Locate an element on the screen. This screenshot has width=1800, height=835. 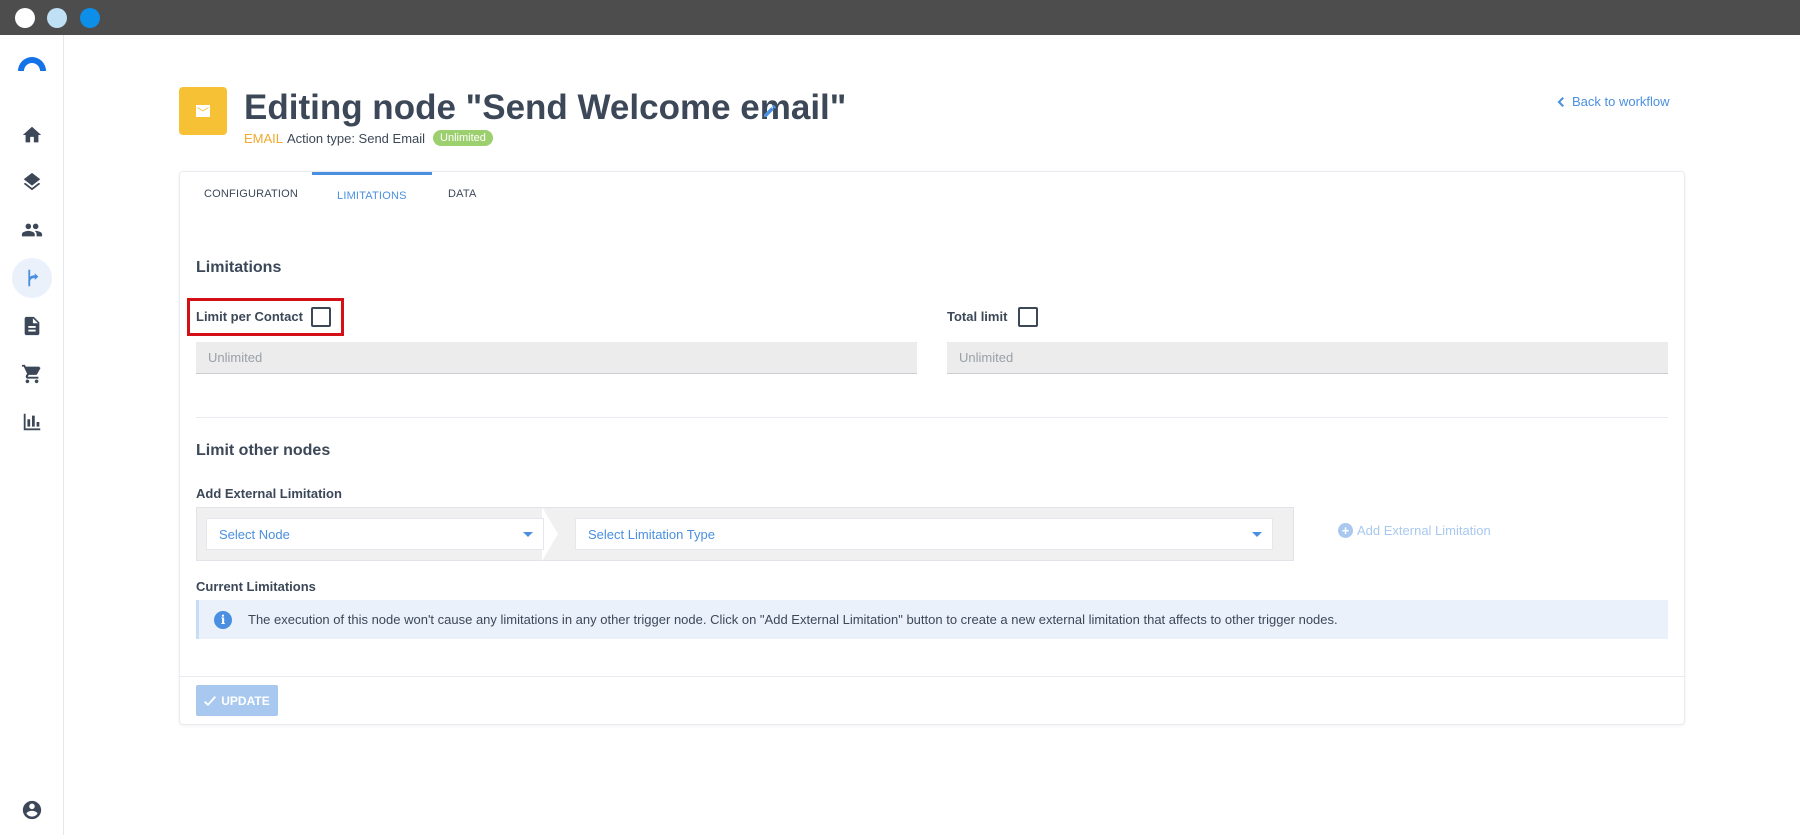
sidebar-item-shop is located at coordinates (32, 374).